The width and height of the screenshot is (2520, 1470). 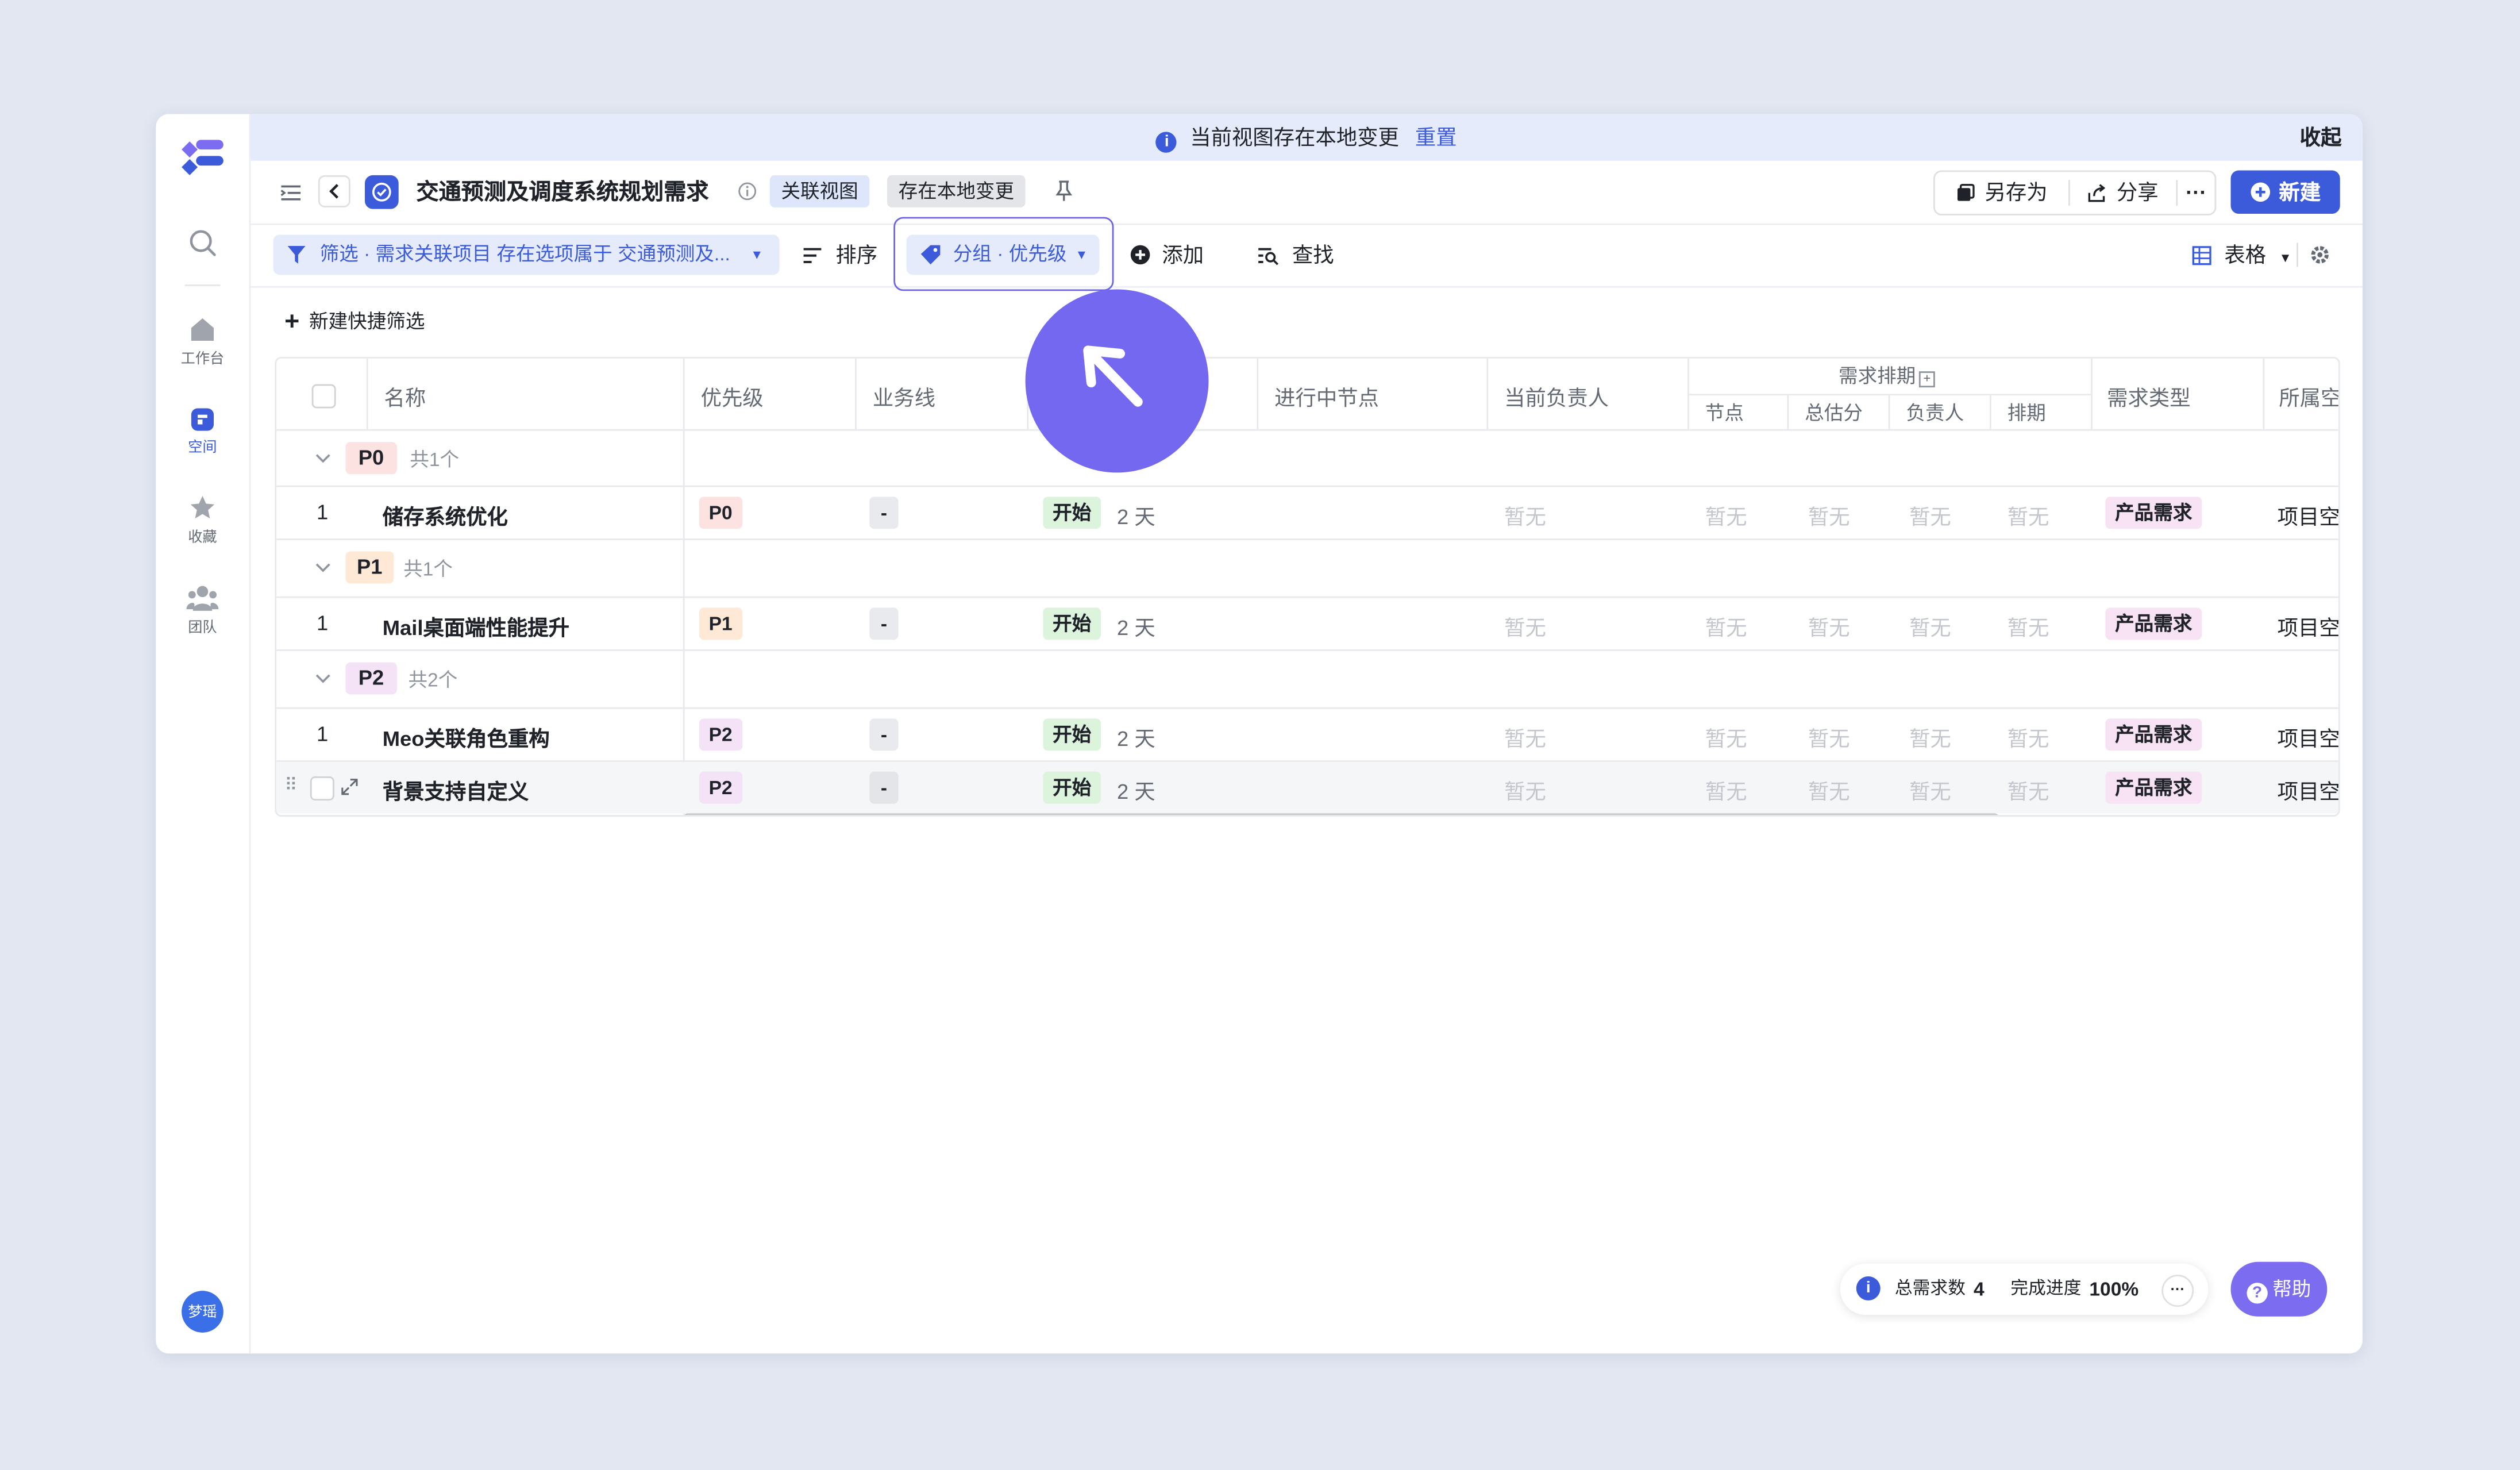 I want to click on row-name: Meo关联角色重构, so click(x=466, y=737).